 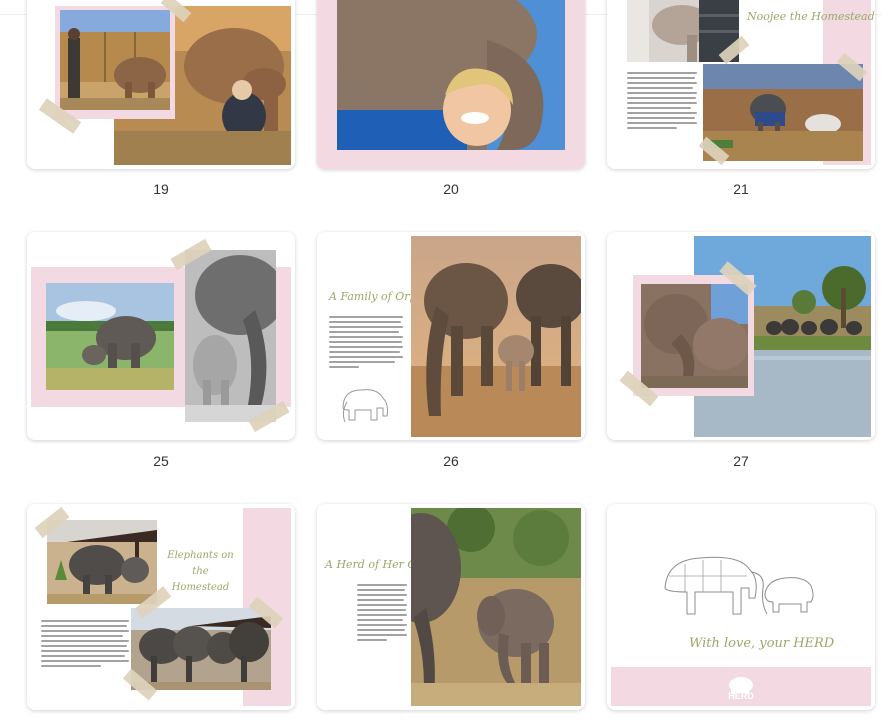 I want to click on page-homestead-photo-top, so click(x=102, y=562).